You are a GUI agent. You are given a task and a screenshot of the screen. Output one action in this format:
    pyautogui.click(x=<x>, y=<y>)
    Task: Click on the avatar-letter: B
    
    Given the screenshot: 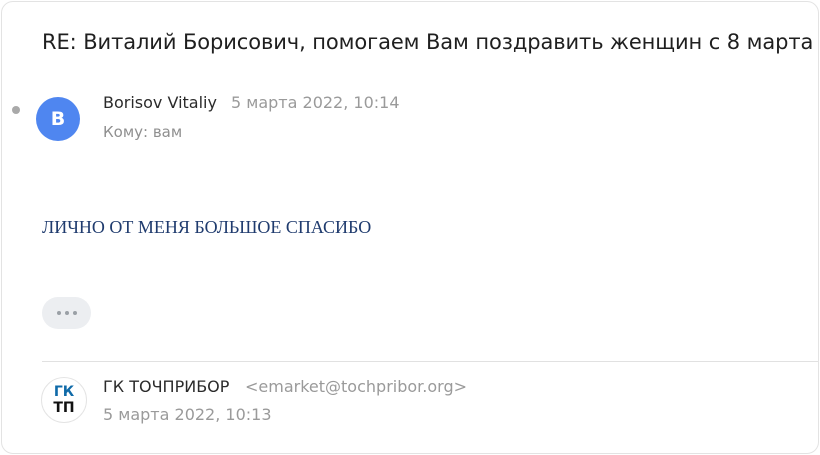 What is the action you would take?
    pyautogui.click(x=58, y=119)
    